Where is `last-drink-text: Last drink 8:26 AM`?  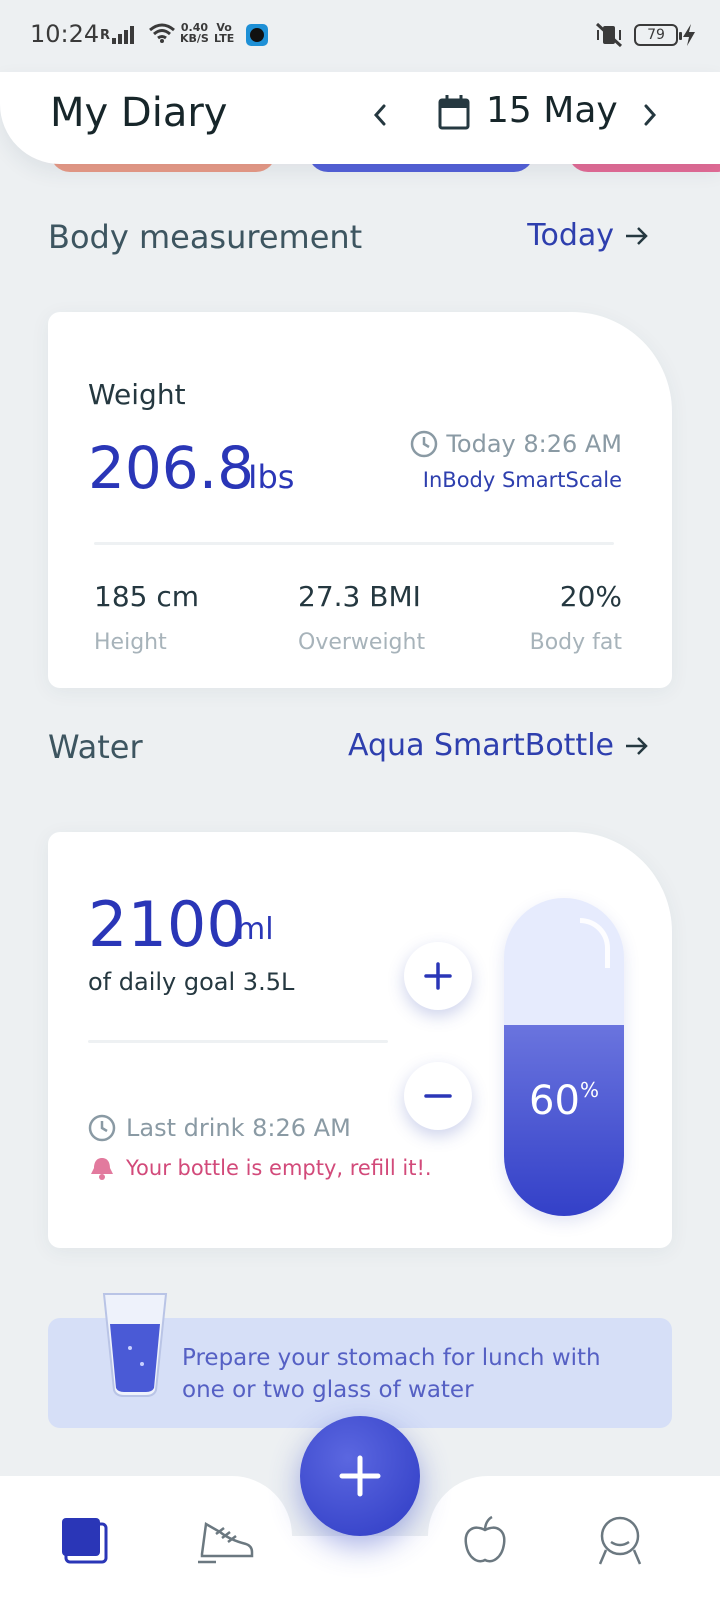 last-drink-text: Last drink 8:26 AM is located at coordinates (238, 1128).